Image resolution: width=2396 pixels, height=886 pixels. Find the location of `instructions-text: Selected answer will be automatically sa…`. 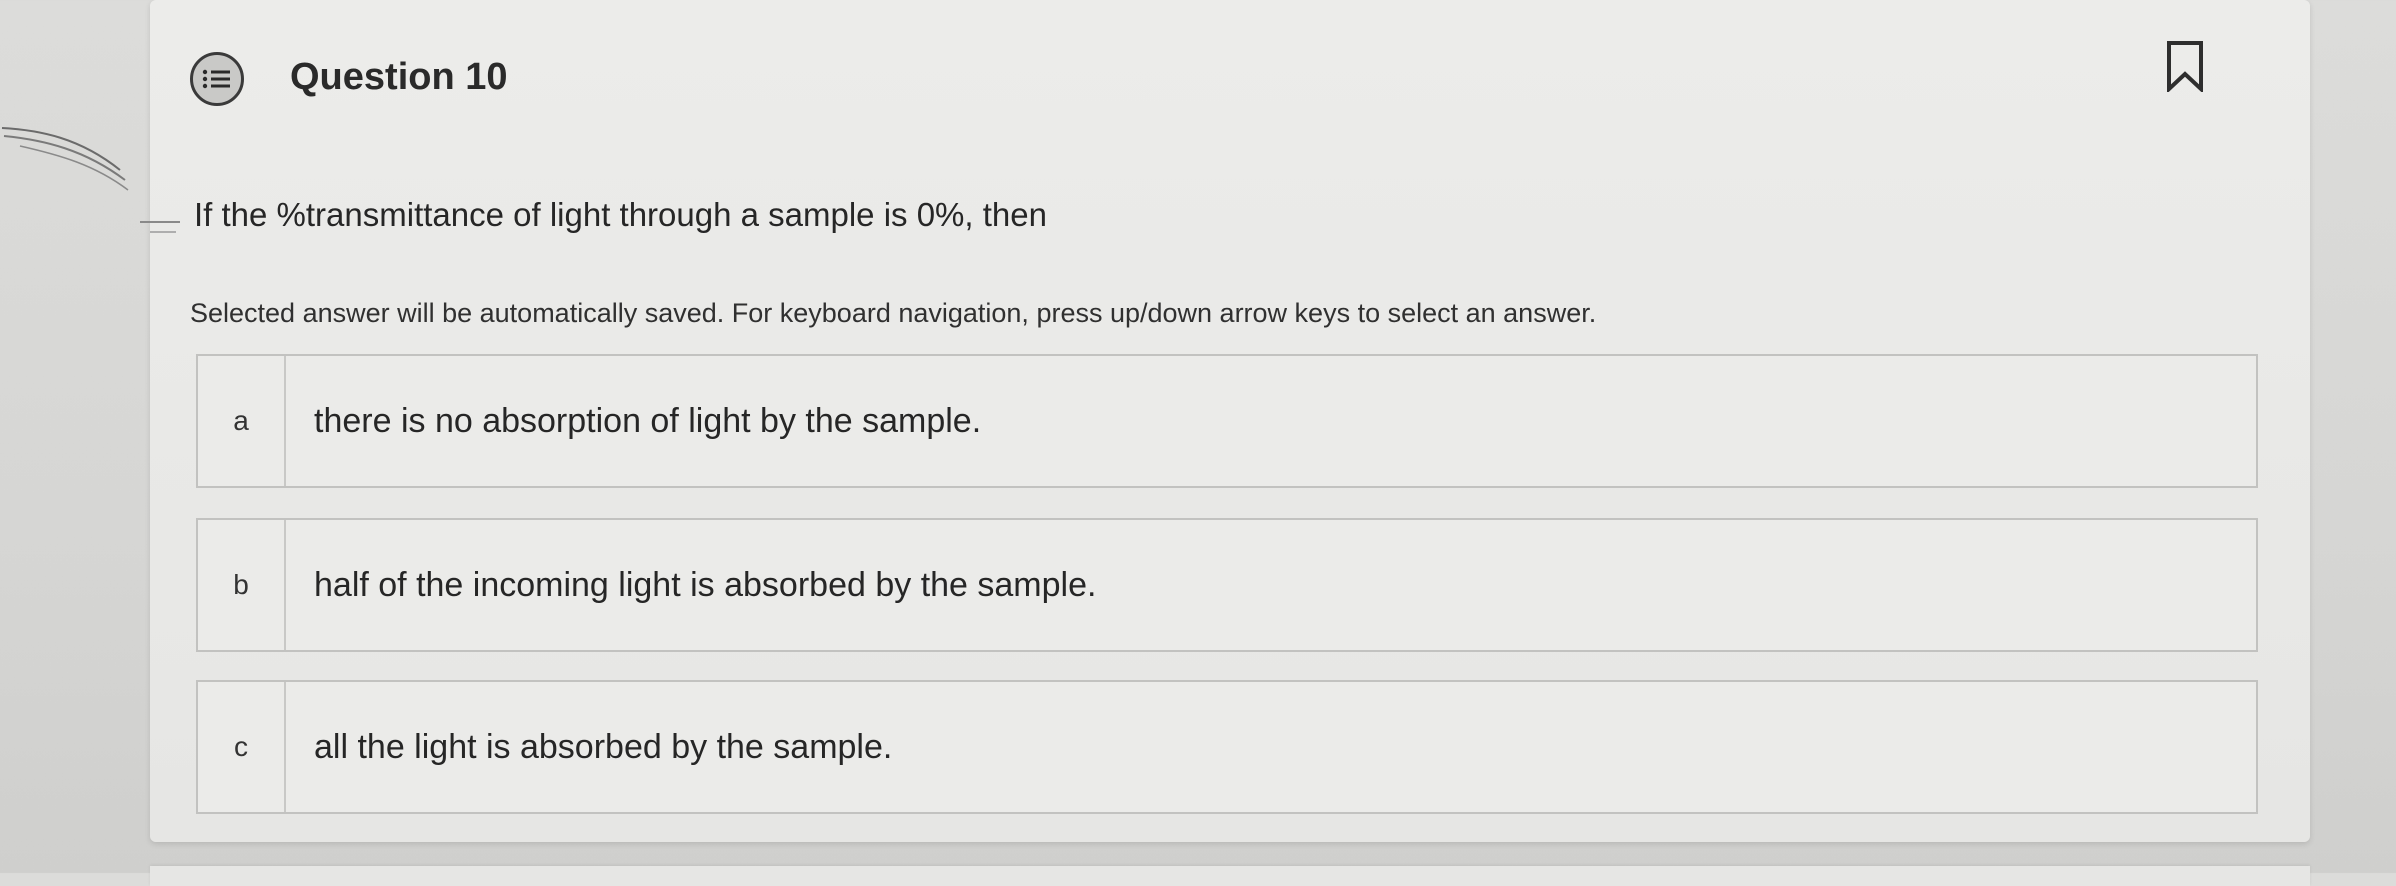

instructions-text: Selected answer will be automatically sa… is located at coordinates (893, 313).